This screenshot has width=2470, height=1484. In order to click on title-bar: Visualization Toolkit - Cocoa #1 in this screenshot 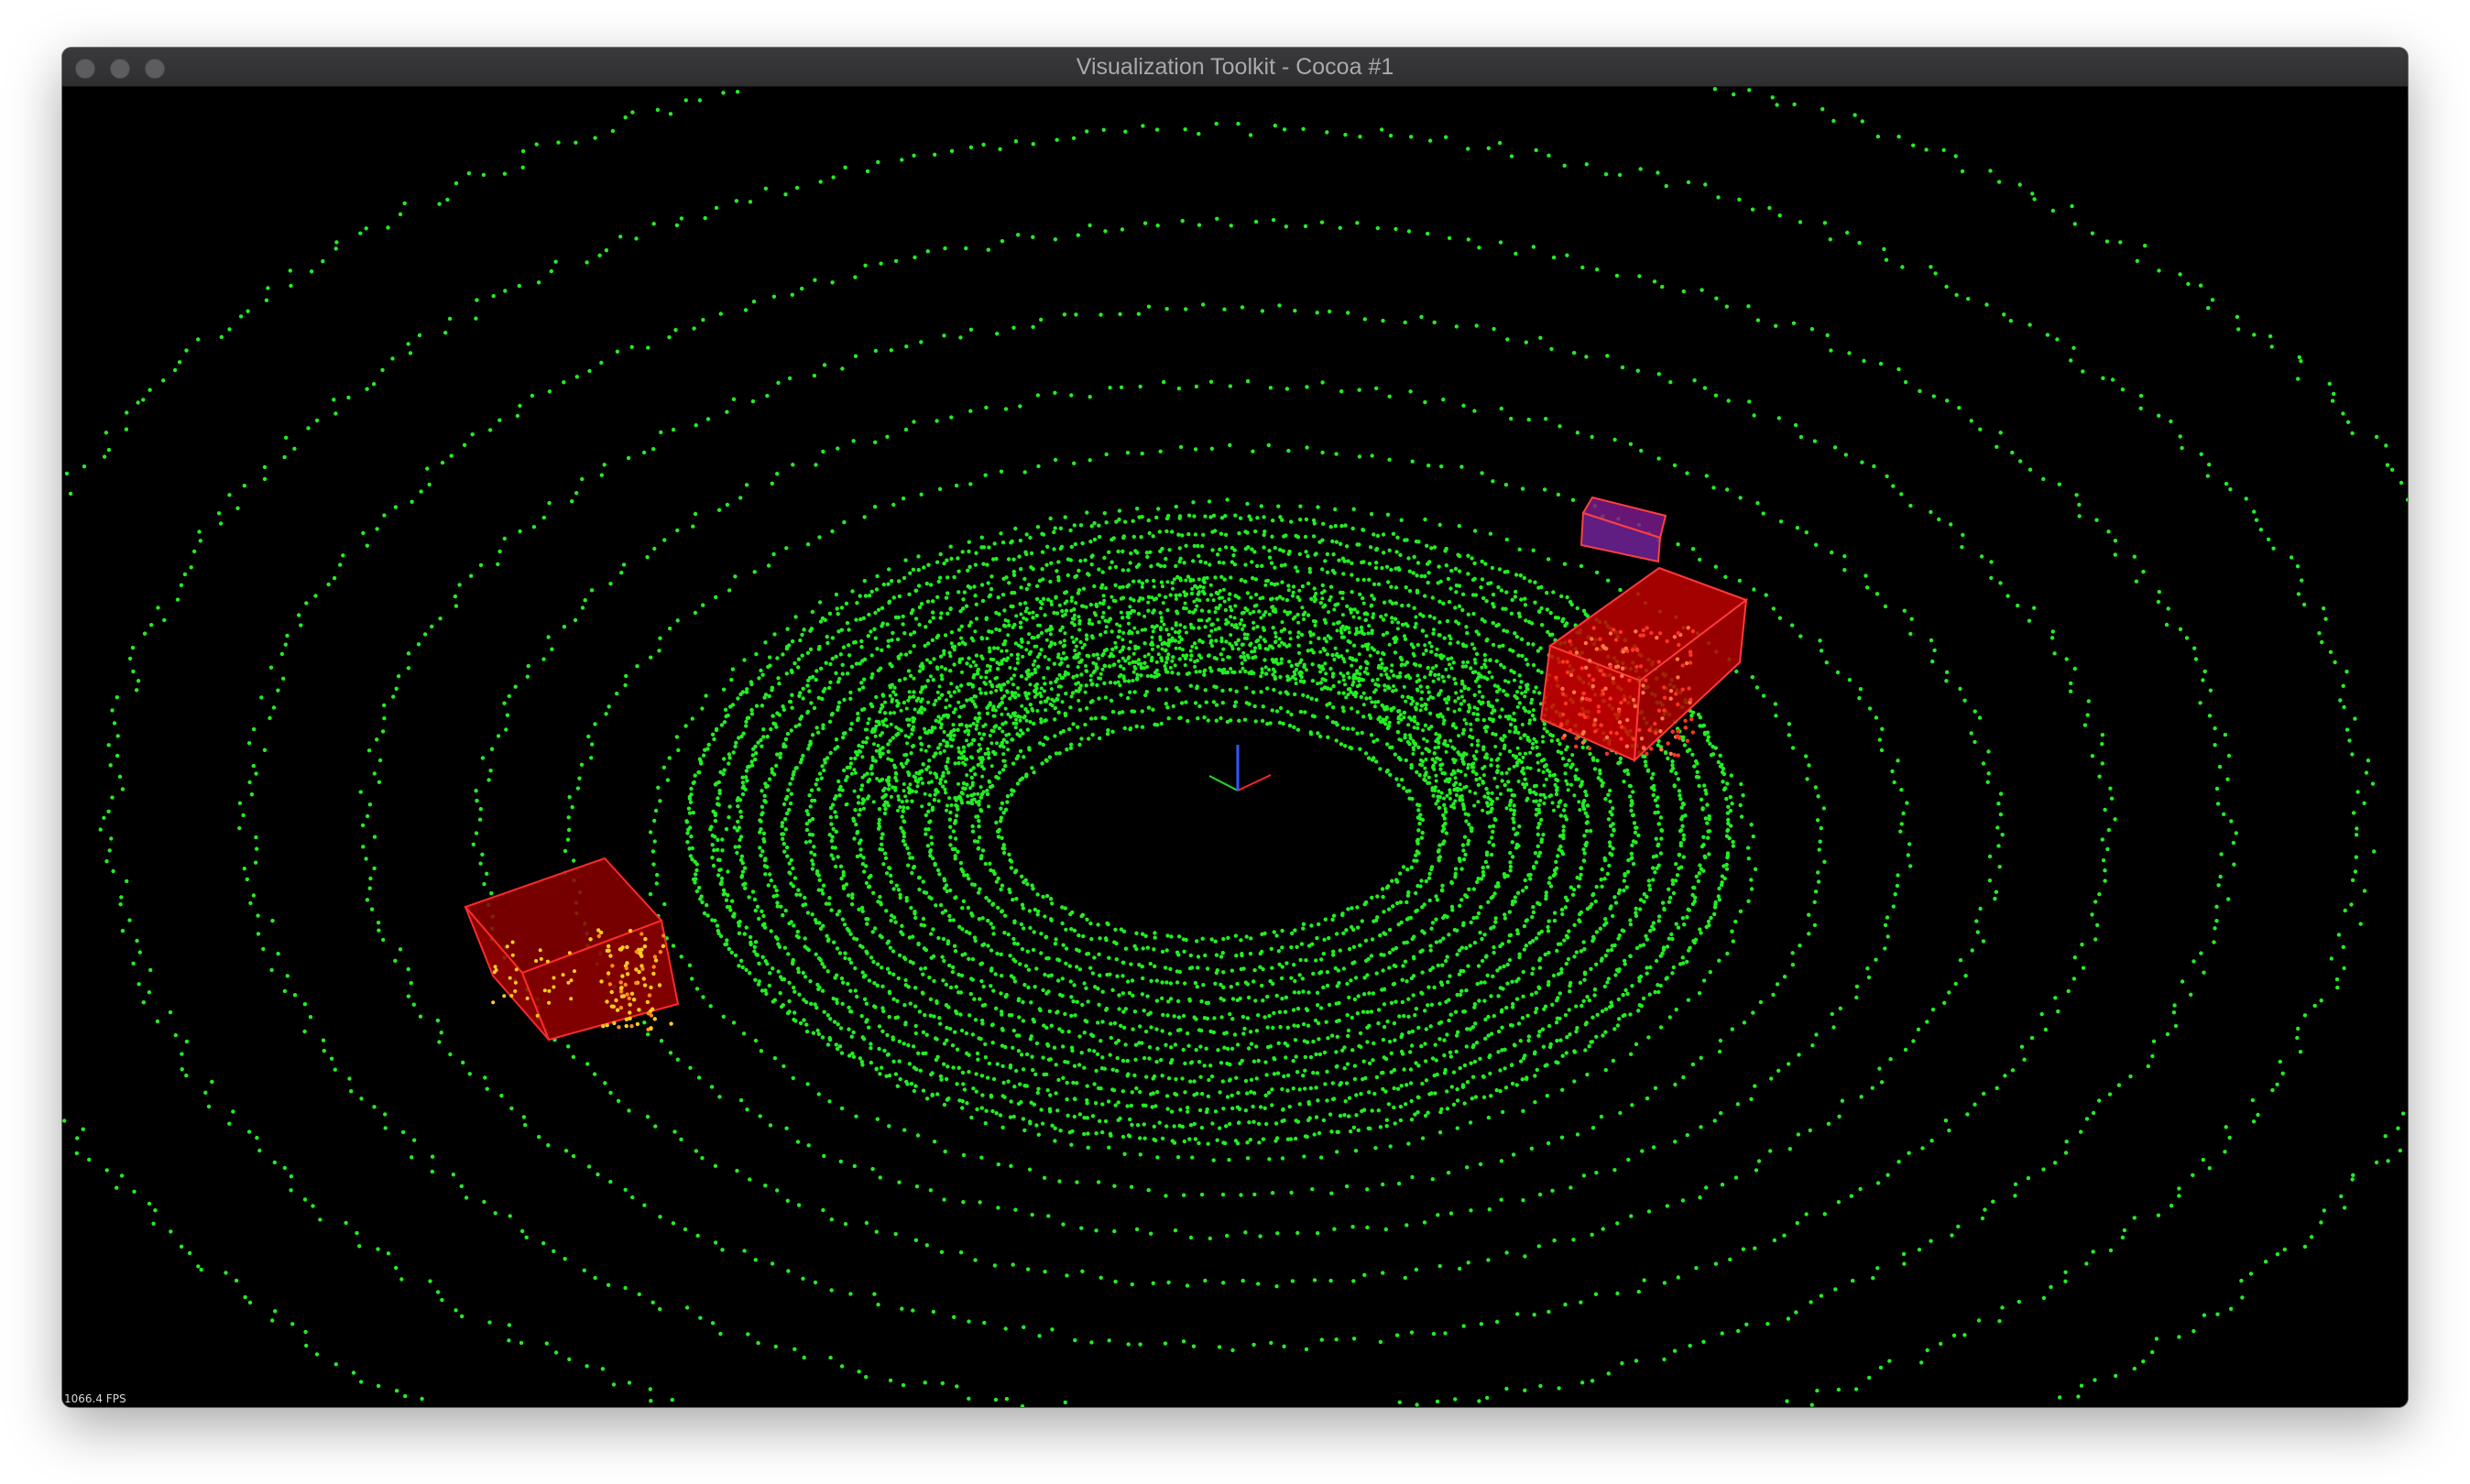, I will do `click(1235, 67)`.